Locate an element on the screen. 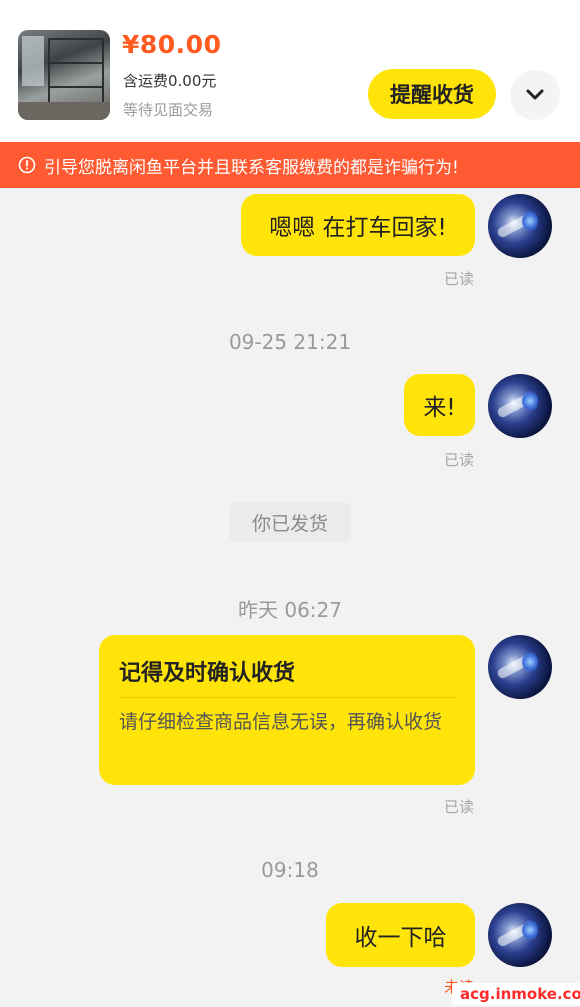 The width and height of the screenshot is (580, 1007). message-text: 收一下哈 is located at coordinates (400, 938).